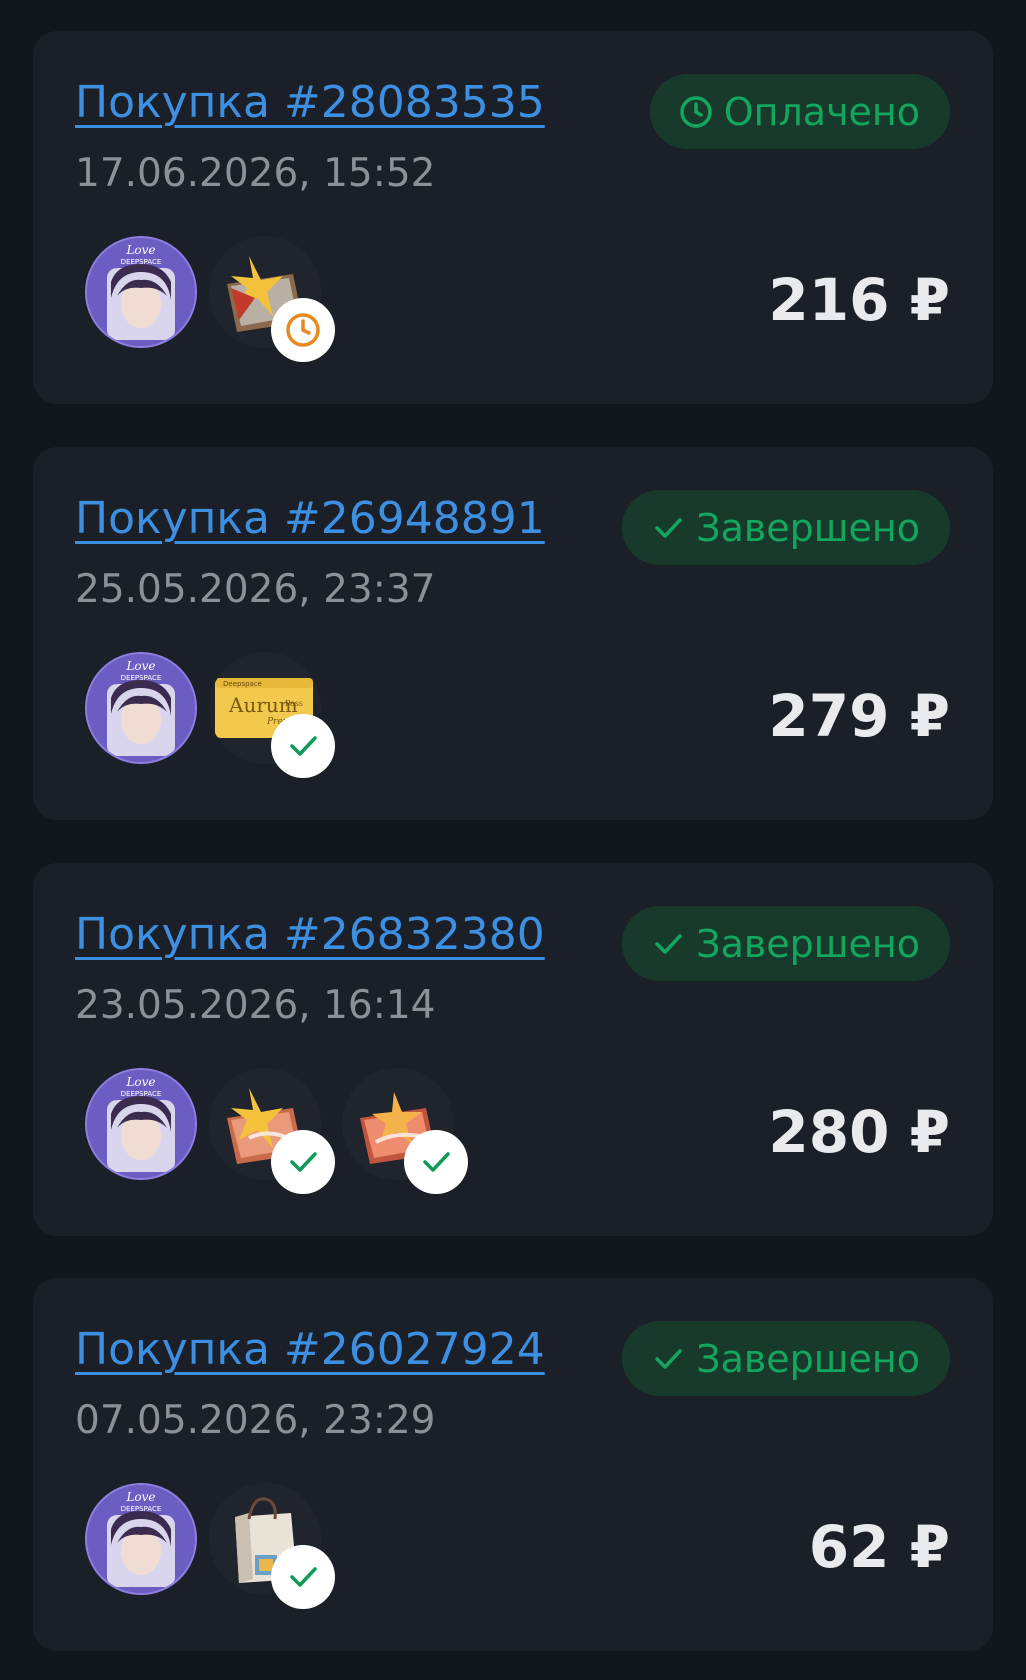 The width and height of the screenshot is (1026, 1680). Describe the element at coordinates (310, 519) in the screenshot. I see `order-link: Покупка #26948891` at that location.